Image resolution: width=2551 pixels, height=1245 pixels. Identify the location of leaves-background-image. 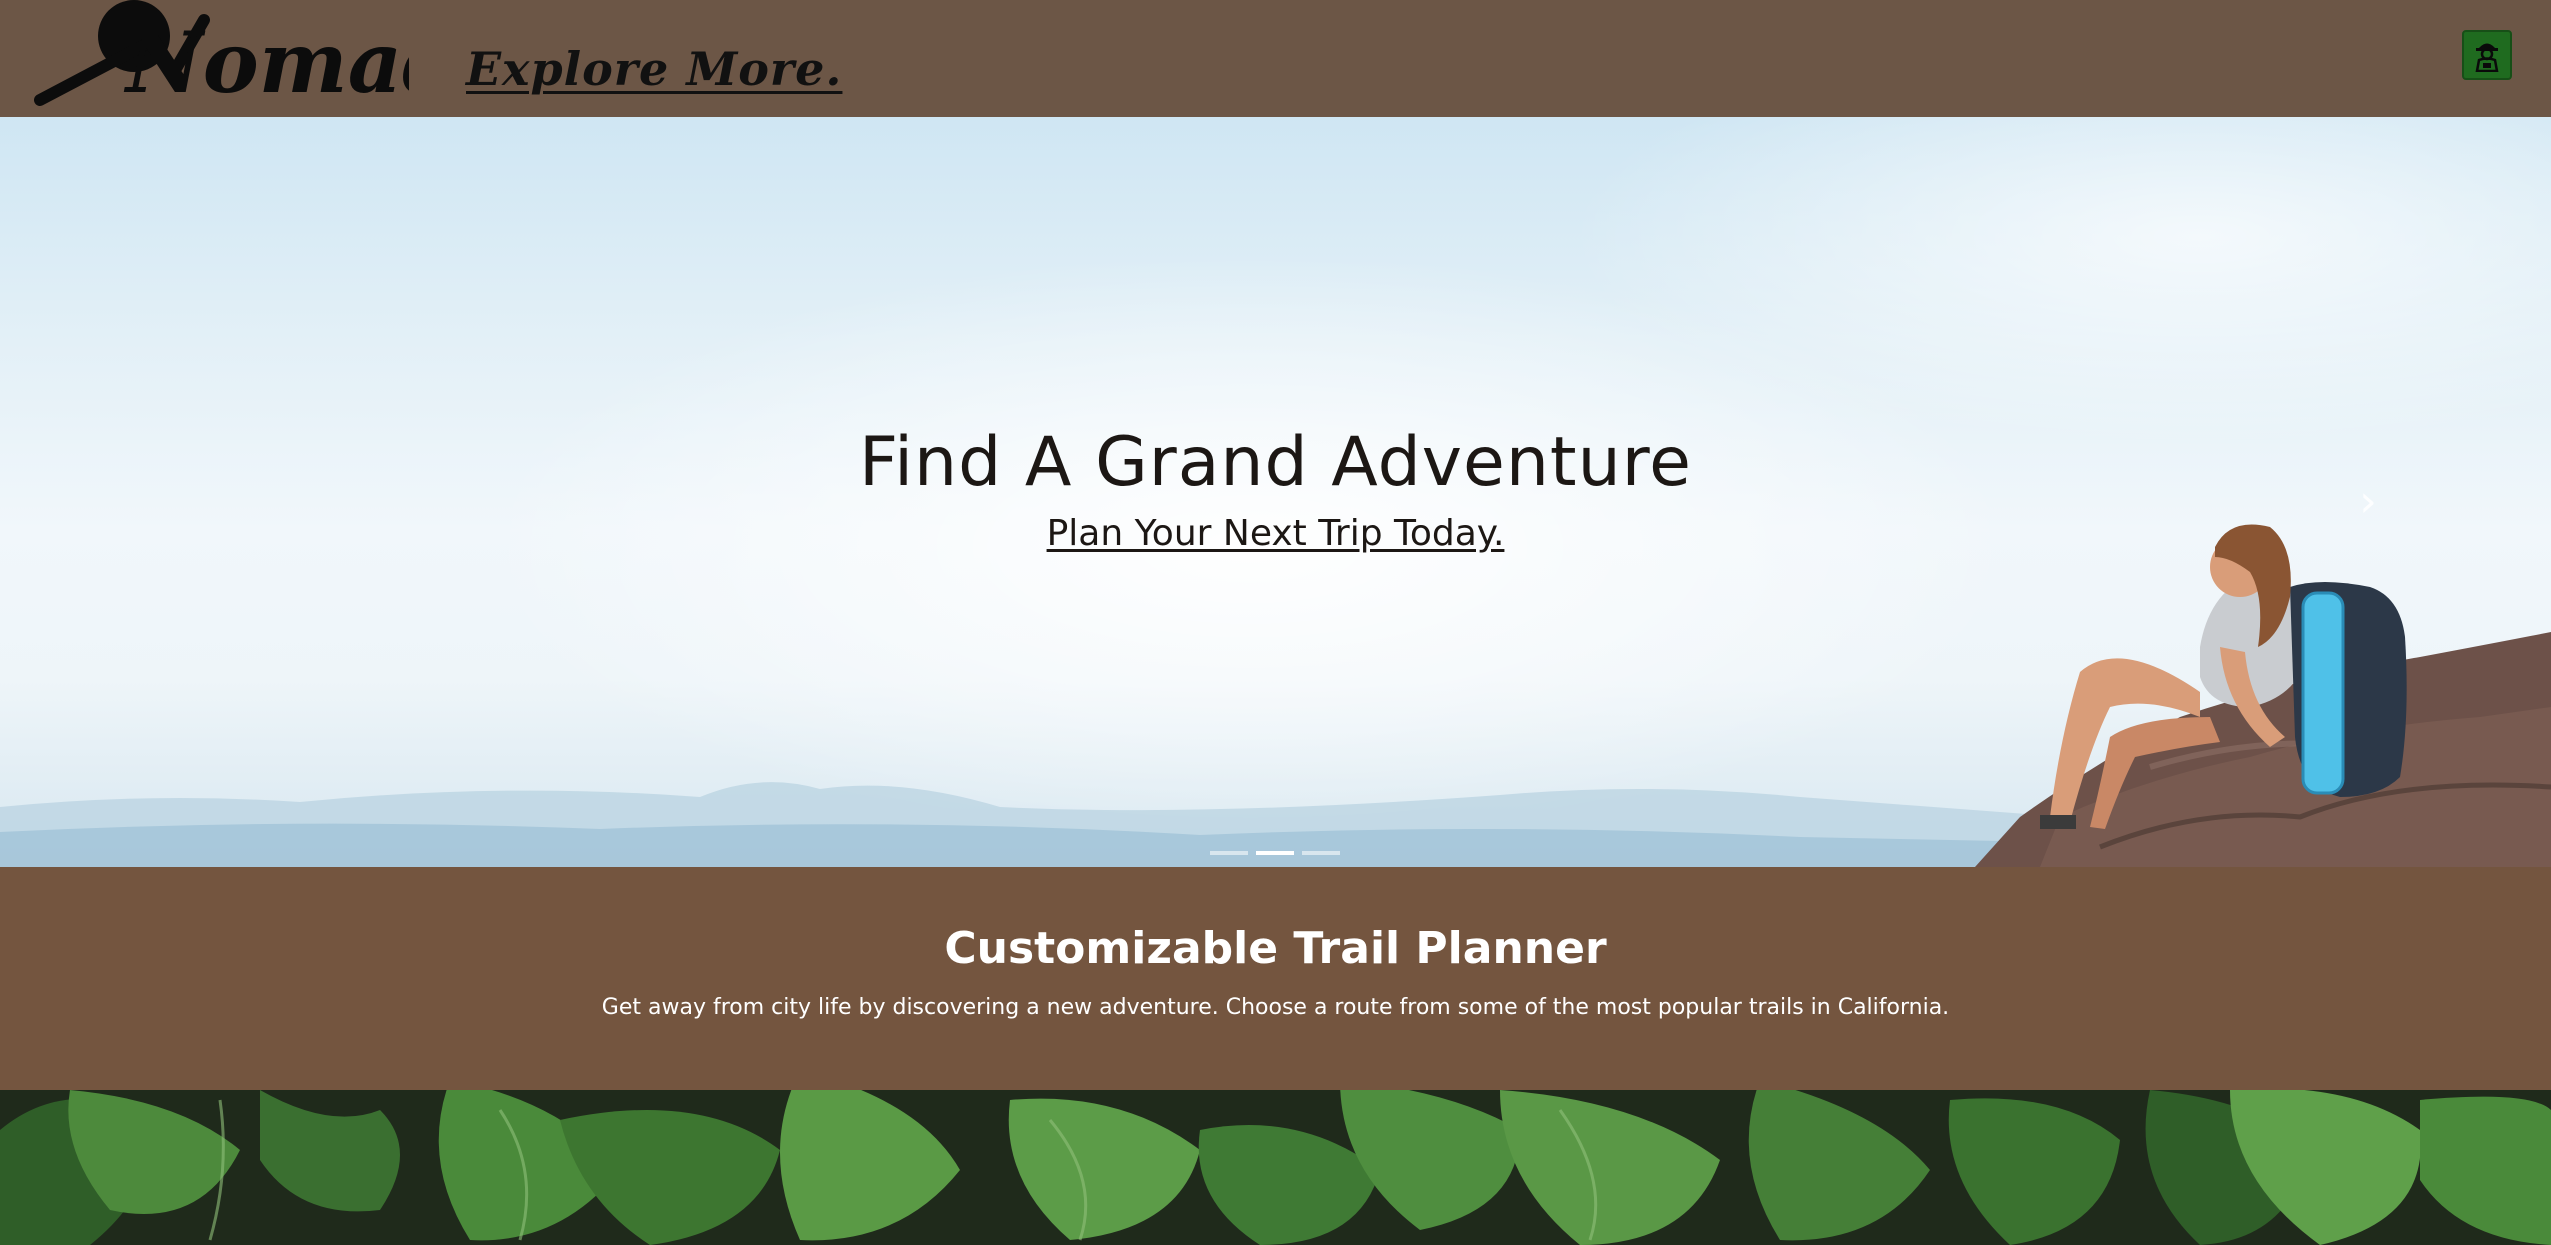
(1275, 1167).